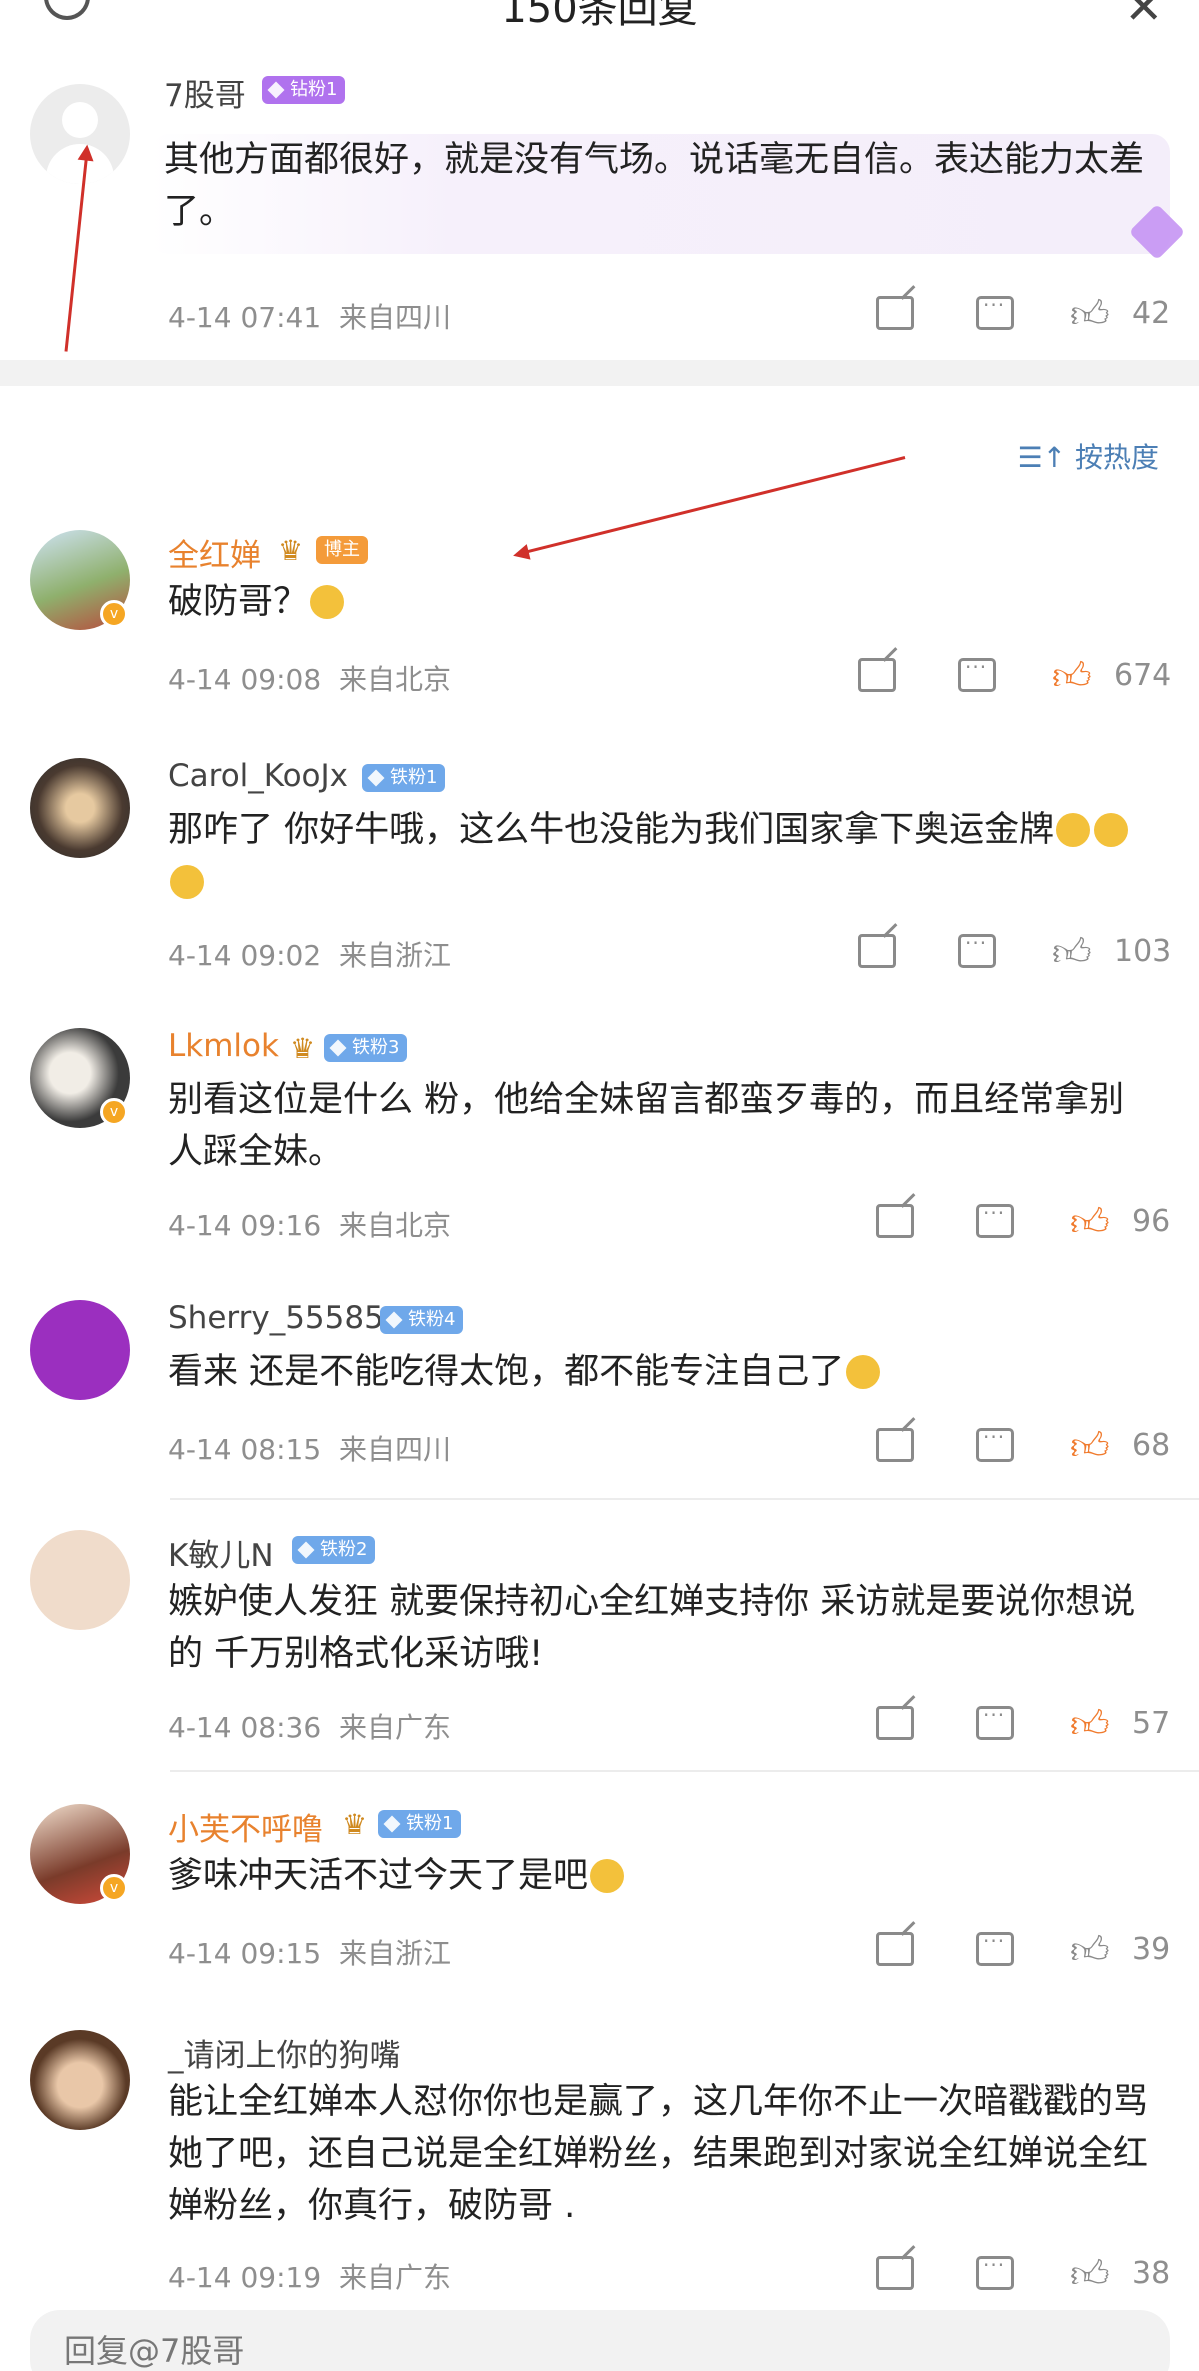 This screenshot has height=2371, width=1199. I want to click on fan-badge: 铁粉4, so click(422, 1320).